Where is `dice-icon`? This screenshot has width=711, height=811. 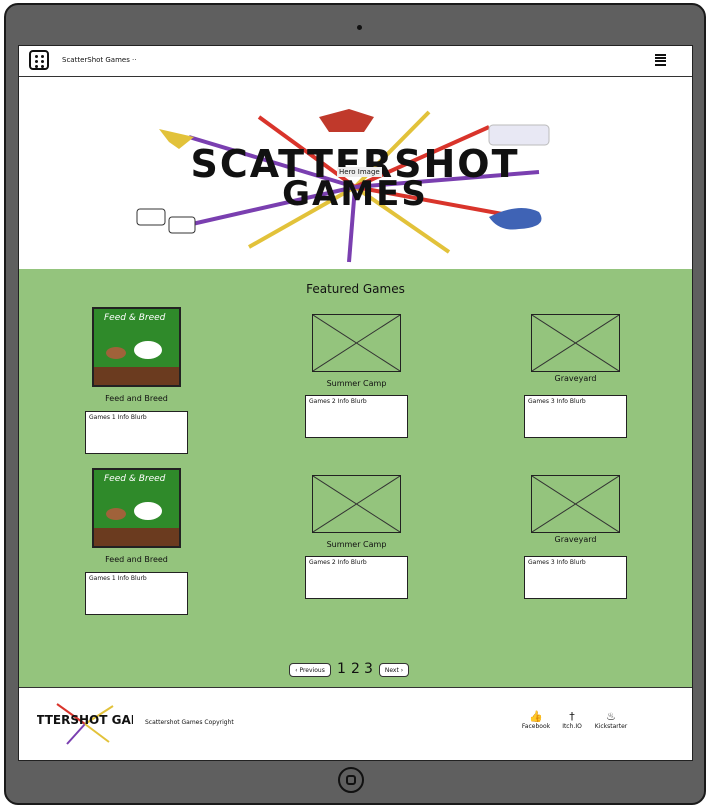
dice-icon is located at coordinates (39, 60).